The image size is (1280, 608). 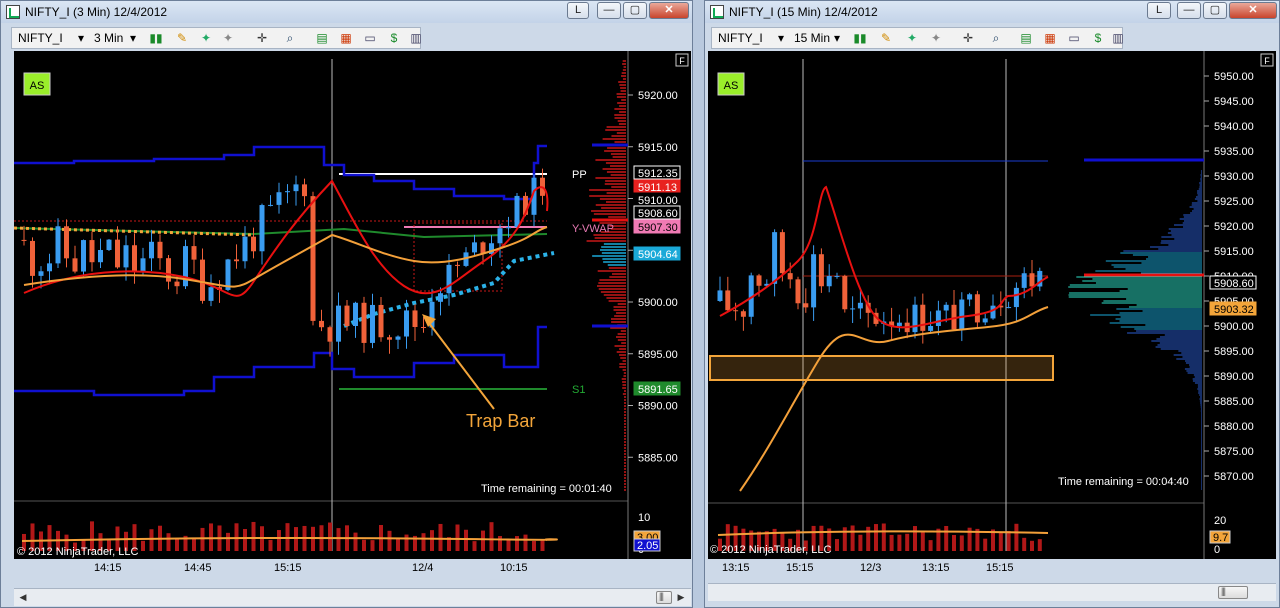 What do you see at coordinates (352, 597) in the screenshot?
I see `chart-scrollbar: ◀ ▶` at bounding box center [352, 597].